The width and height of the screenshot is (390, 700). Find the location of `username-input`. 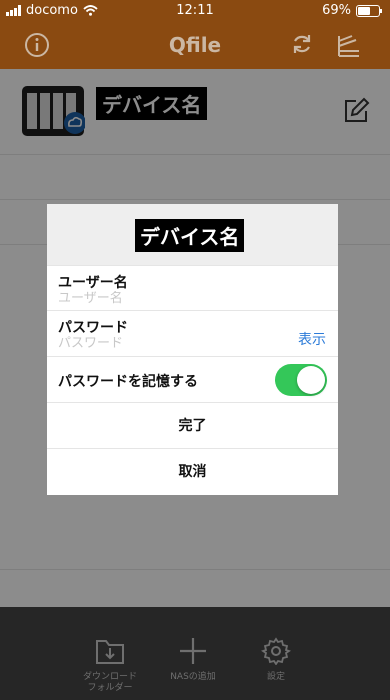

username-input is located at coordinates (158, 298).